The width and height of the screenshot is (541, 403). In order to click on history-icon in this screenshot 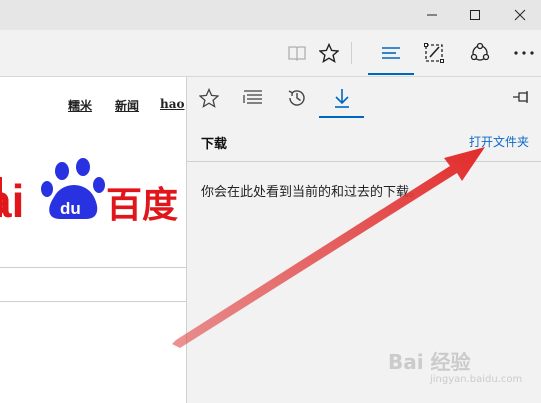, I will do `click(296, 98)`.